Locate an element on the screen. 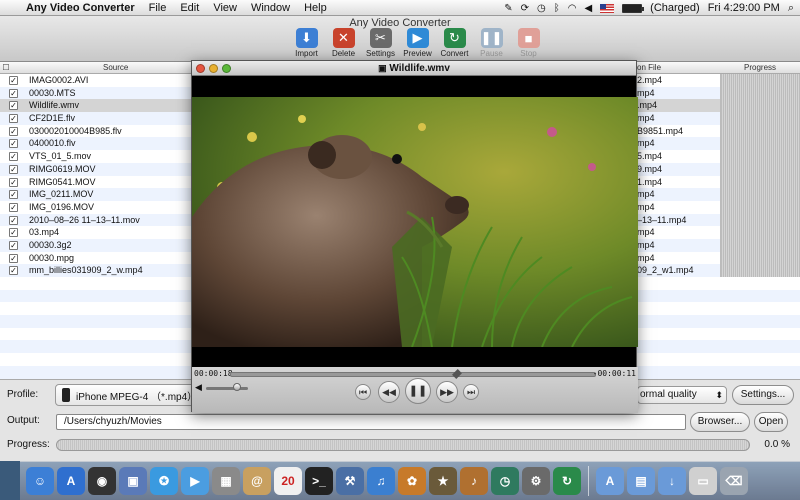 The width and height of the screenshot is (800, 500). delete-button: ✕ Delete is located at coordinates (343, 43).